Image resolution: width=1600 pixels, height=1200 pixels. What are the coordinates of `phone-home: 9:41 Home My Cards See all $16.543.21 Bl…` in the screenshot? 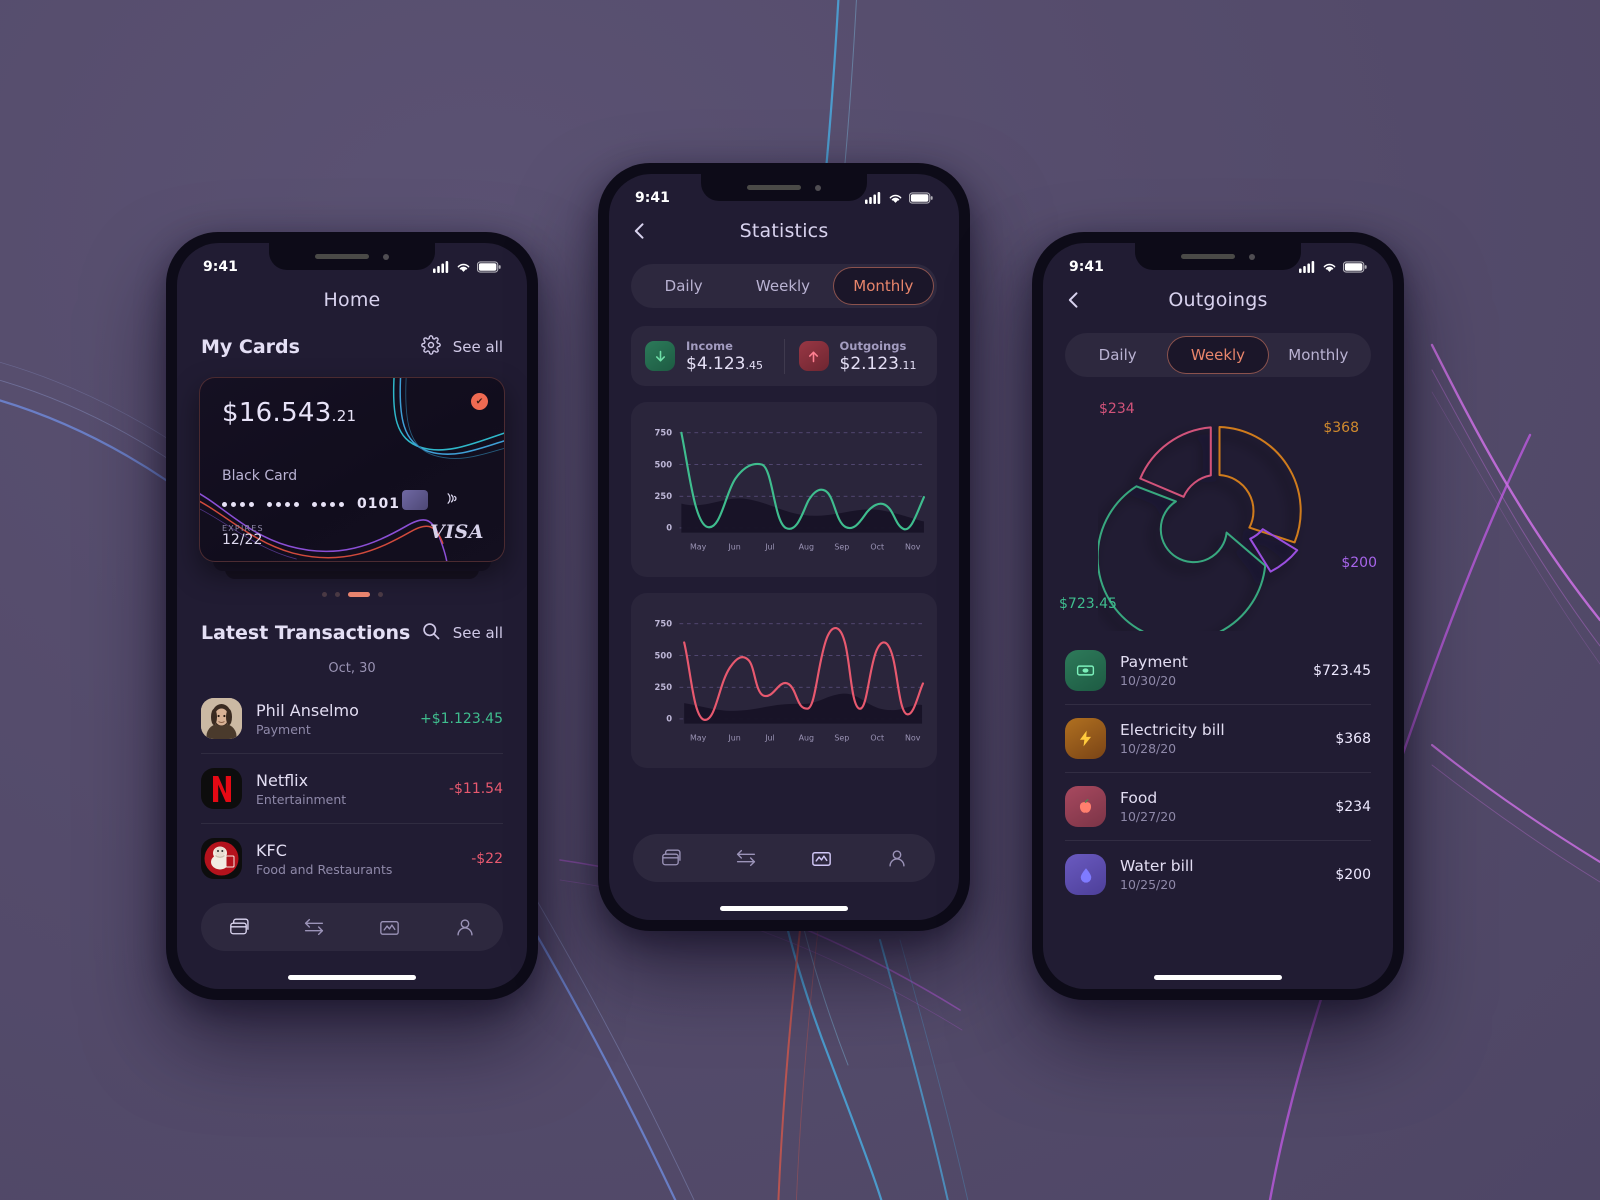 It's located at (352, 616).